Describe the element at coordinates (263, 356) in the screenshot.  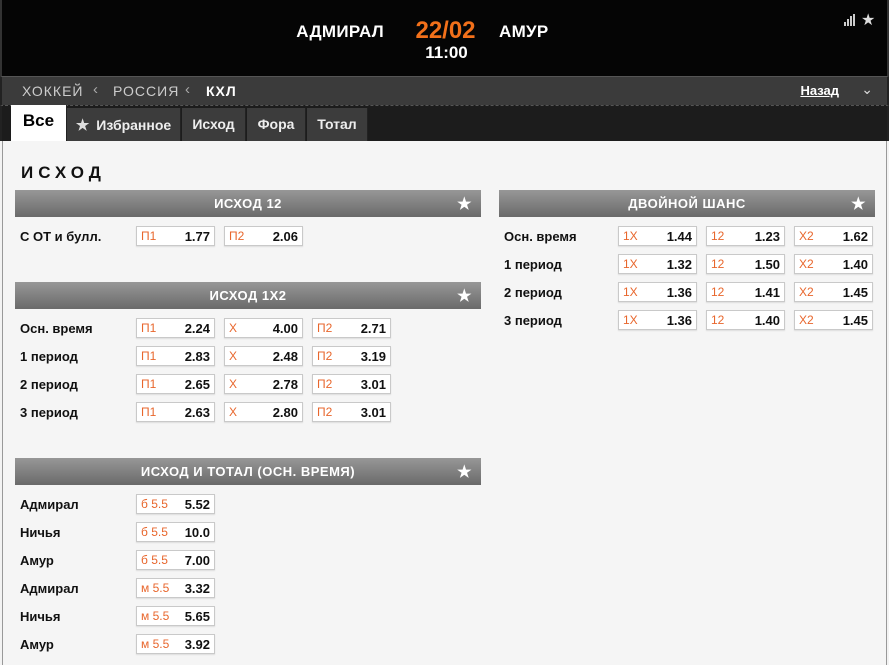
I see `odds-button: Х 2.48` at that location.